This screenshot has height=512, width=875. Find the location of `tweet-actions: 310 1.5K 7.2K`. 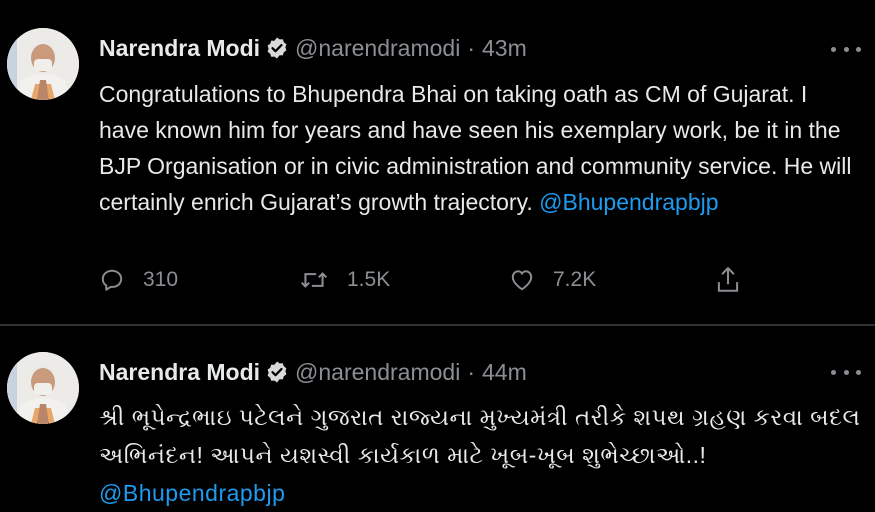

tweet-actions: 310 1.5K 7.2K is located at coordinates (429, 280).